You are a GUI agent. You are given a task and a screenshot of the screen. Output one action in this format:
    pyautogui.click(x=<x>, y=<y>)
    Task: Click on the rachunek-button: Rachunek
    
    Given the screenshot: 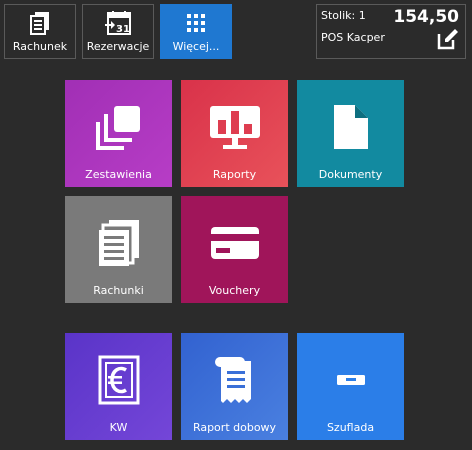 What is the action you would take?
    pyautogui.click(x=40, y=31)
    